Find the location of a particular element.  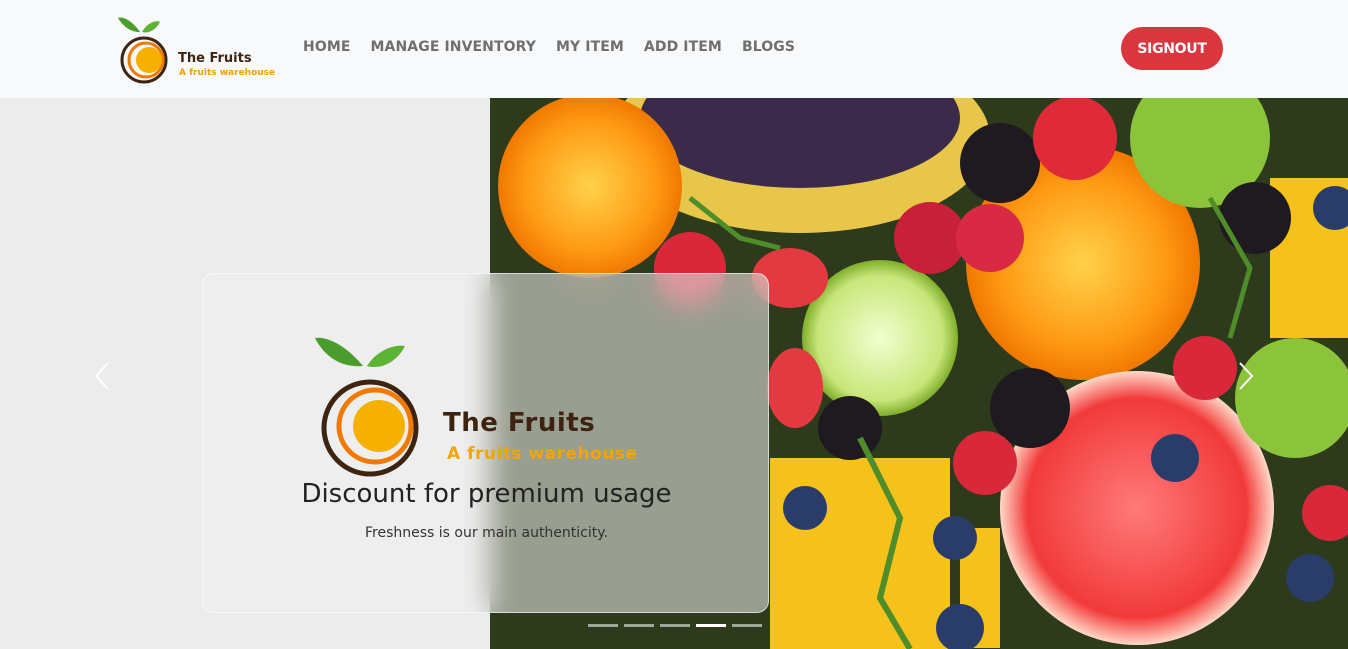

carousel-indicator-active is located at coordinates (711, 625).